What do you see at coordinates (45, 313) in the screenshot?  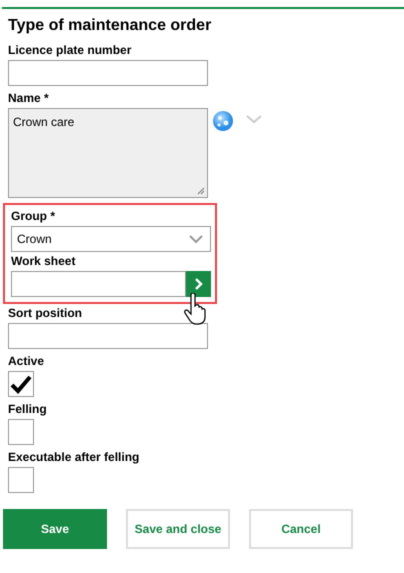 I see `field-label: Sort position` at bounding box center [45, 313].